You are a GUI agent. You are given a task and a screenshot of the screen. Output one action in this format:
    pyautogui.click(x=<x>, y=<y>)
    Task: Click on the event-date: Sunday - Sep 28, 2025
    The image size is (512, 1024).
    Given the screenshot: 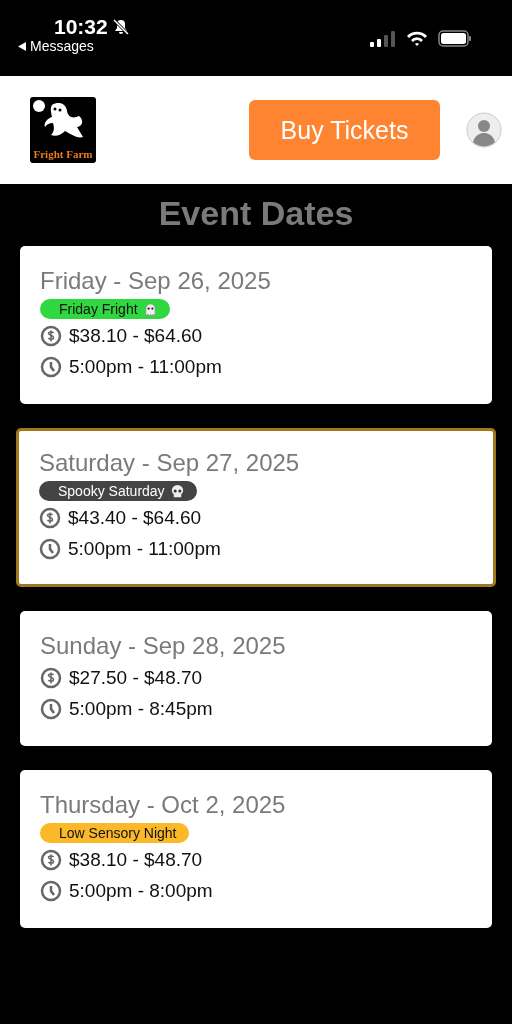 What is the action you would take?
    pyautogui.click(x=163, y=646)
    